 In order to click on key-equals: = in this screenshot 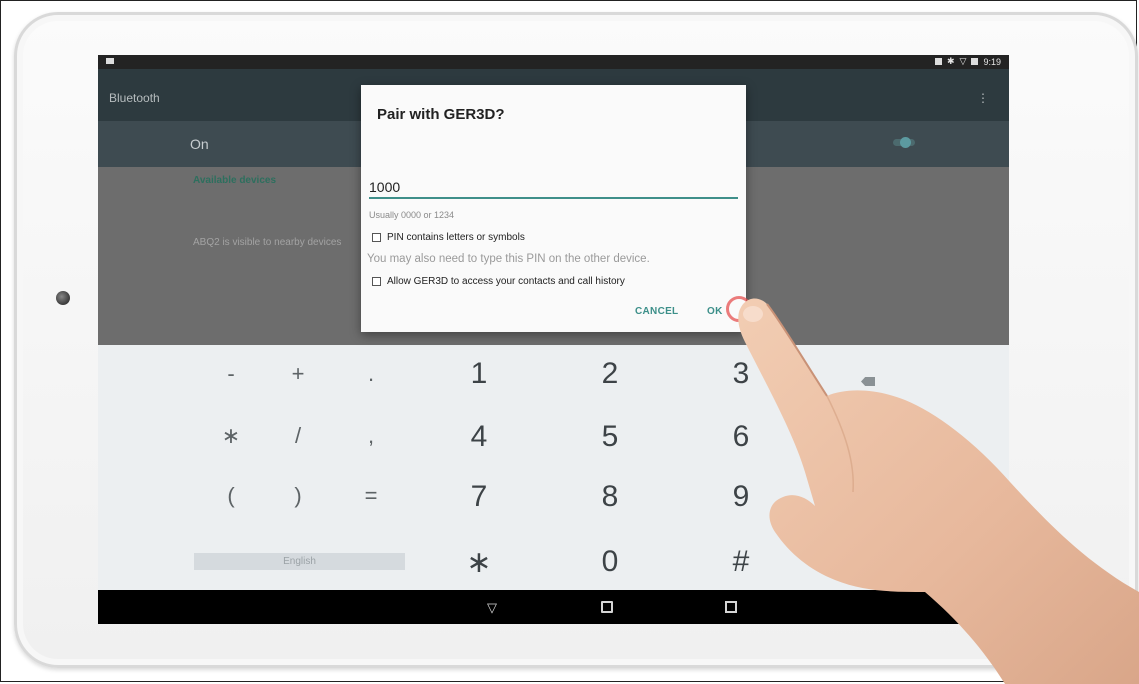, I will do `click(371, 496)`.